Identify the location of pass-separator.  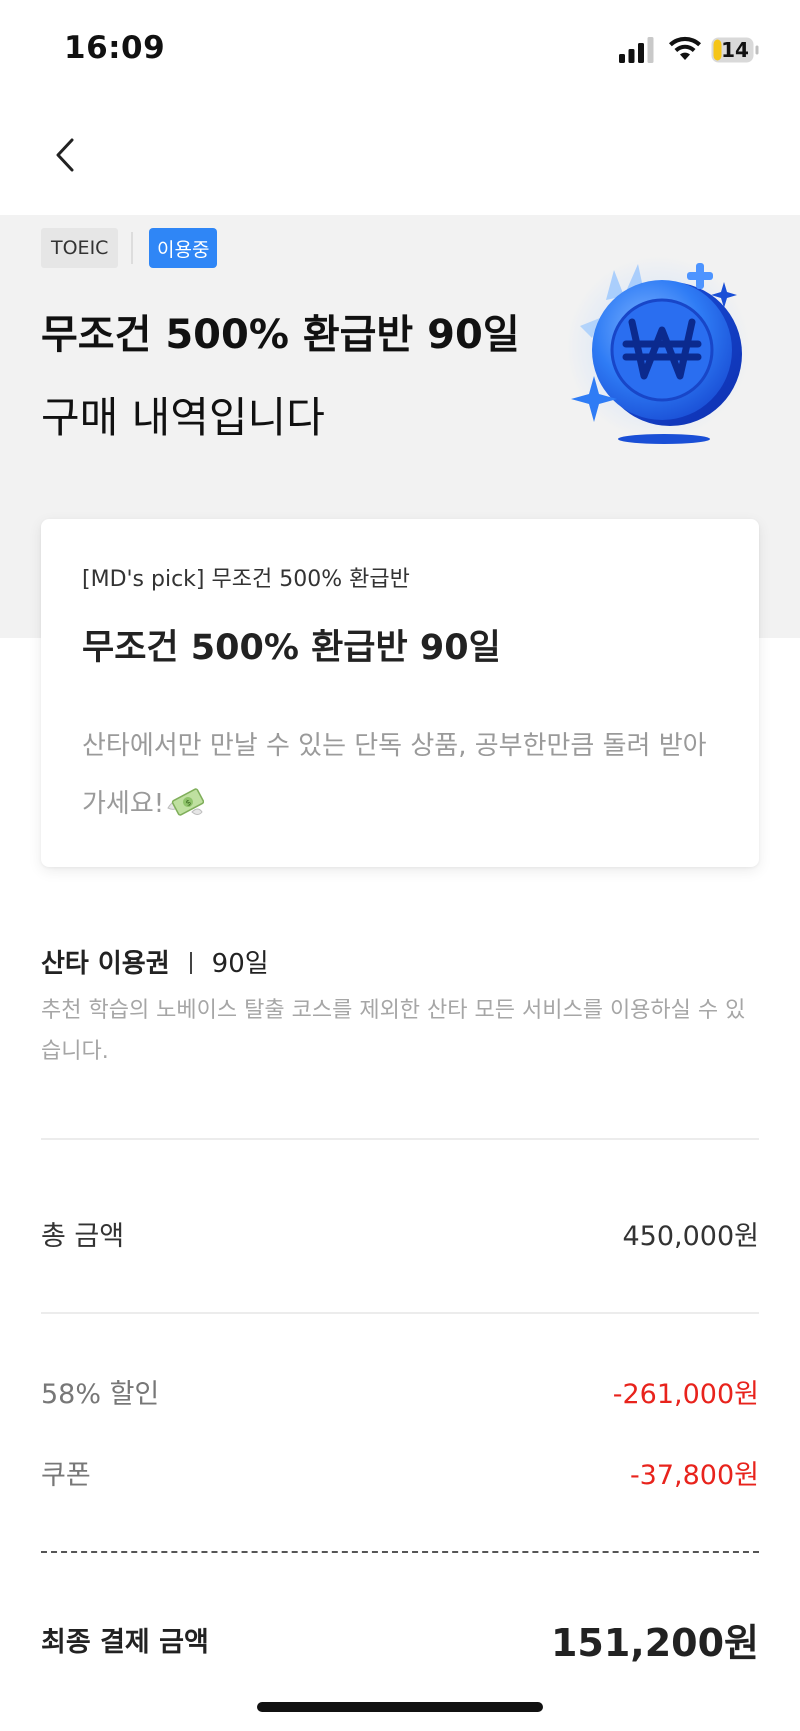
(190, 963).